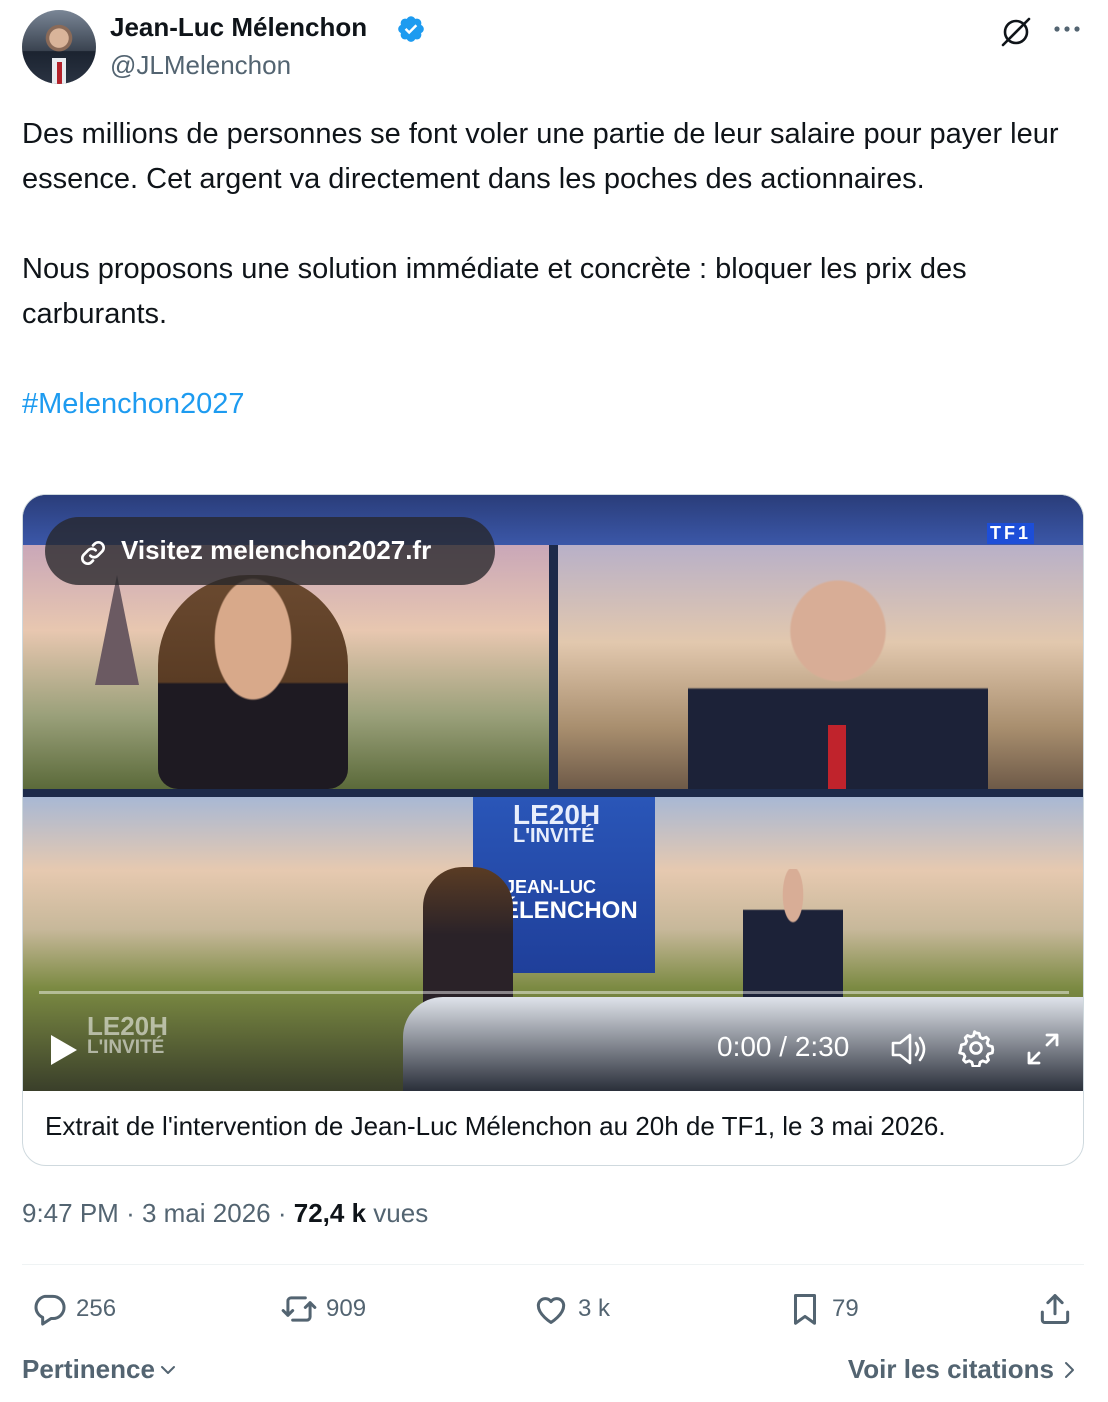  What do you see at coordinates (70, 1213) in the screenshot?
I see `post-time: 9:47 PM` at bounding box center [70, 1213].